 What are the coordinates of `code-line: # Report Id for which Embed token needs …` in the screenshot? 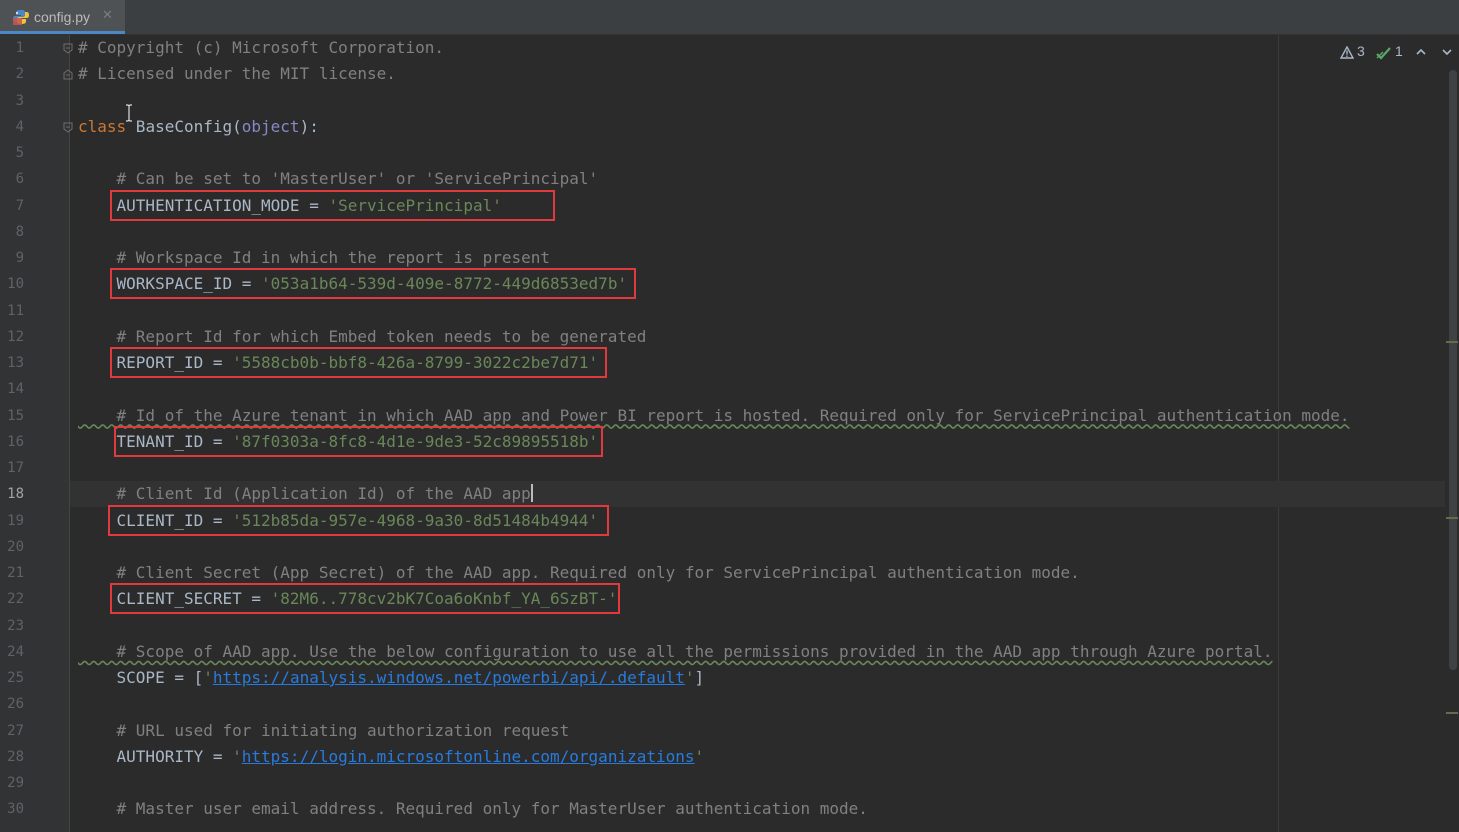 It's located at (362, 336).